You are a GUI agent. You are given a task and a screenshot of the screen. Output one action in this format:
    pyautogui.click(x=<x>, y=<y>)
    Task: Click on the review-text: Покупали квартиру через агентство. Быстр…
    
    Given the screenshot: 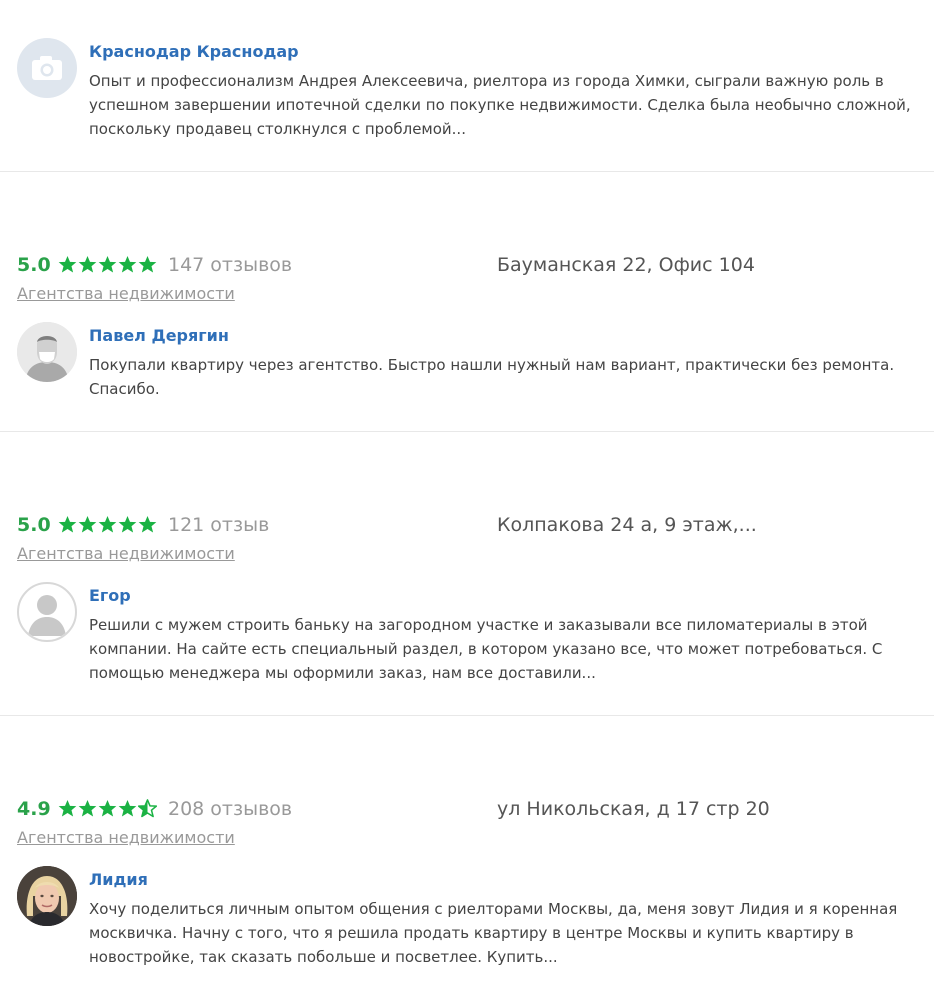 What is the action you would take?
    pyautogui.click(x=492, y=377)
    